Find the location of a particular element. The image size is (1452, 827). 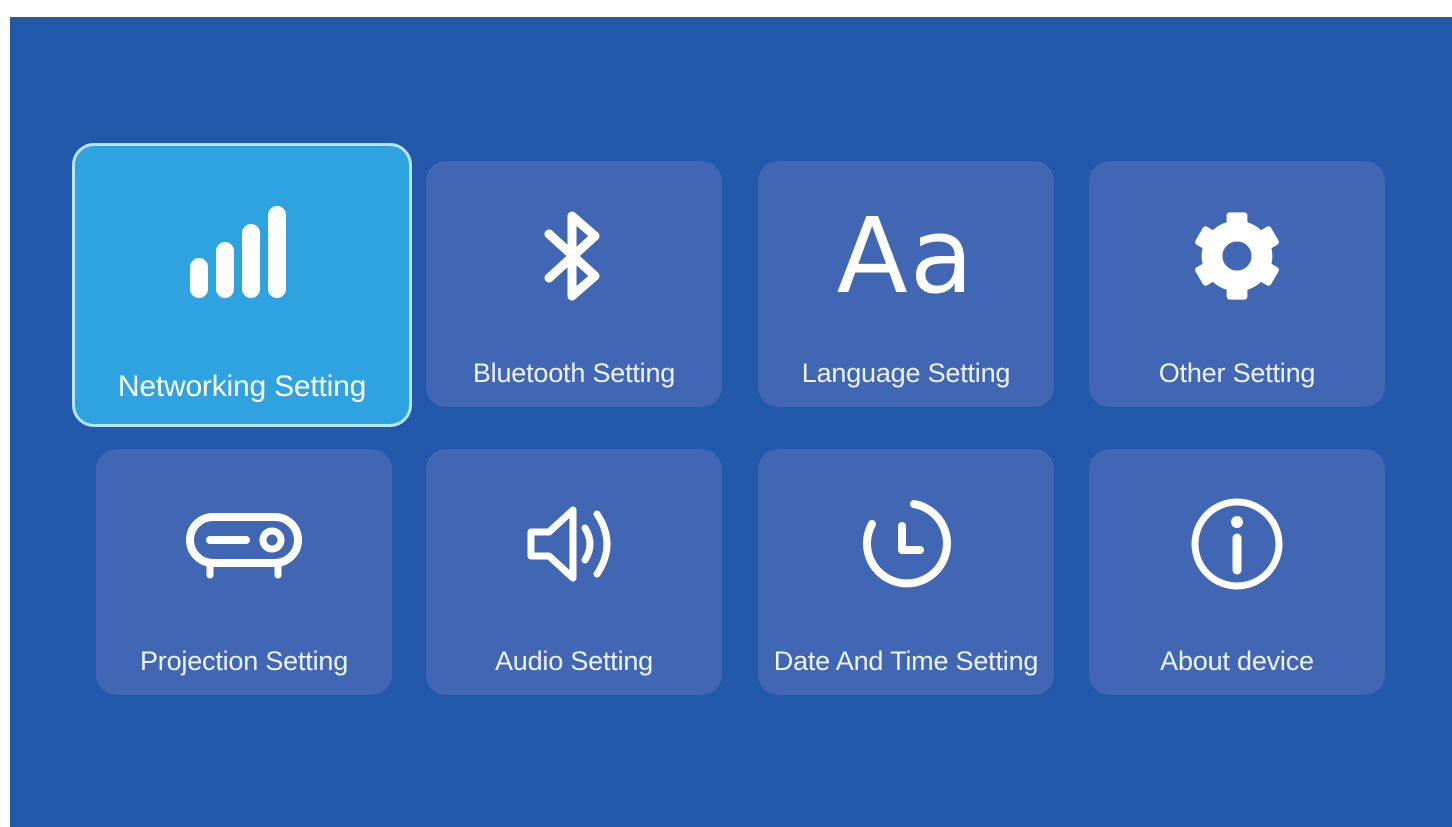

clock-icon is located at coordinates (906, 544).